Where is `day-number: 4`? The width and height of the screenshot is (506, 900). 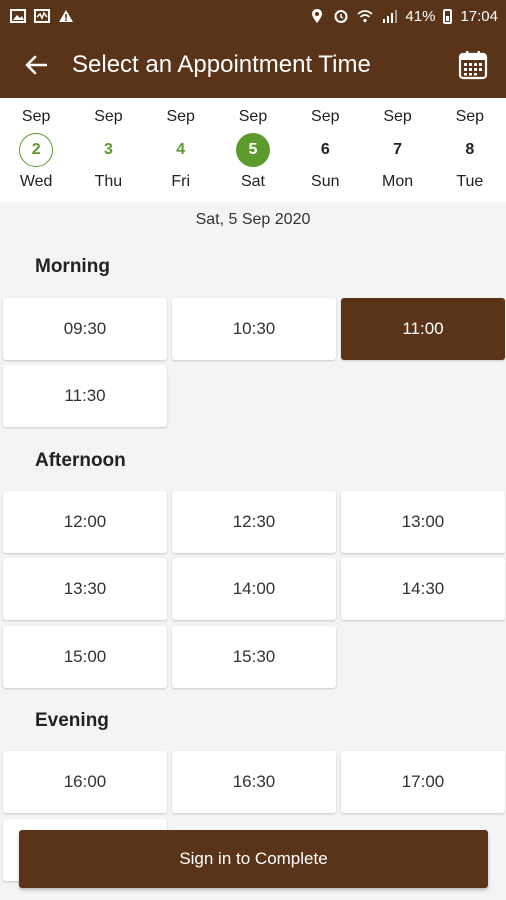
day-number: 4 is located at coordinates (181, 149).